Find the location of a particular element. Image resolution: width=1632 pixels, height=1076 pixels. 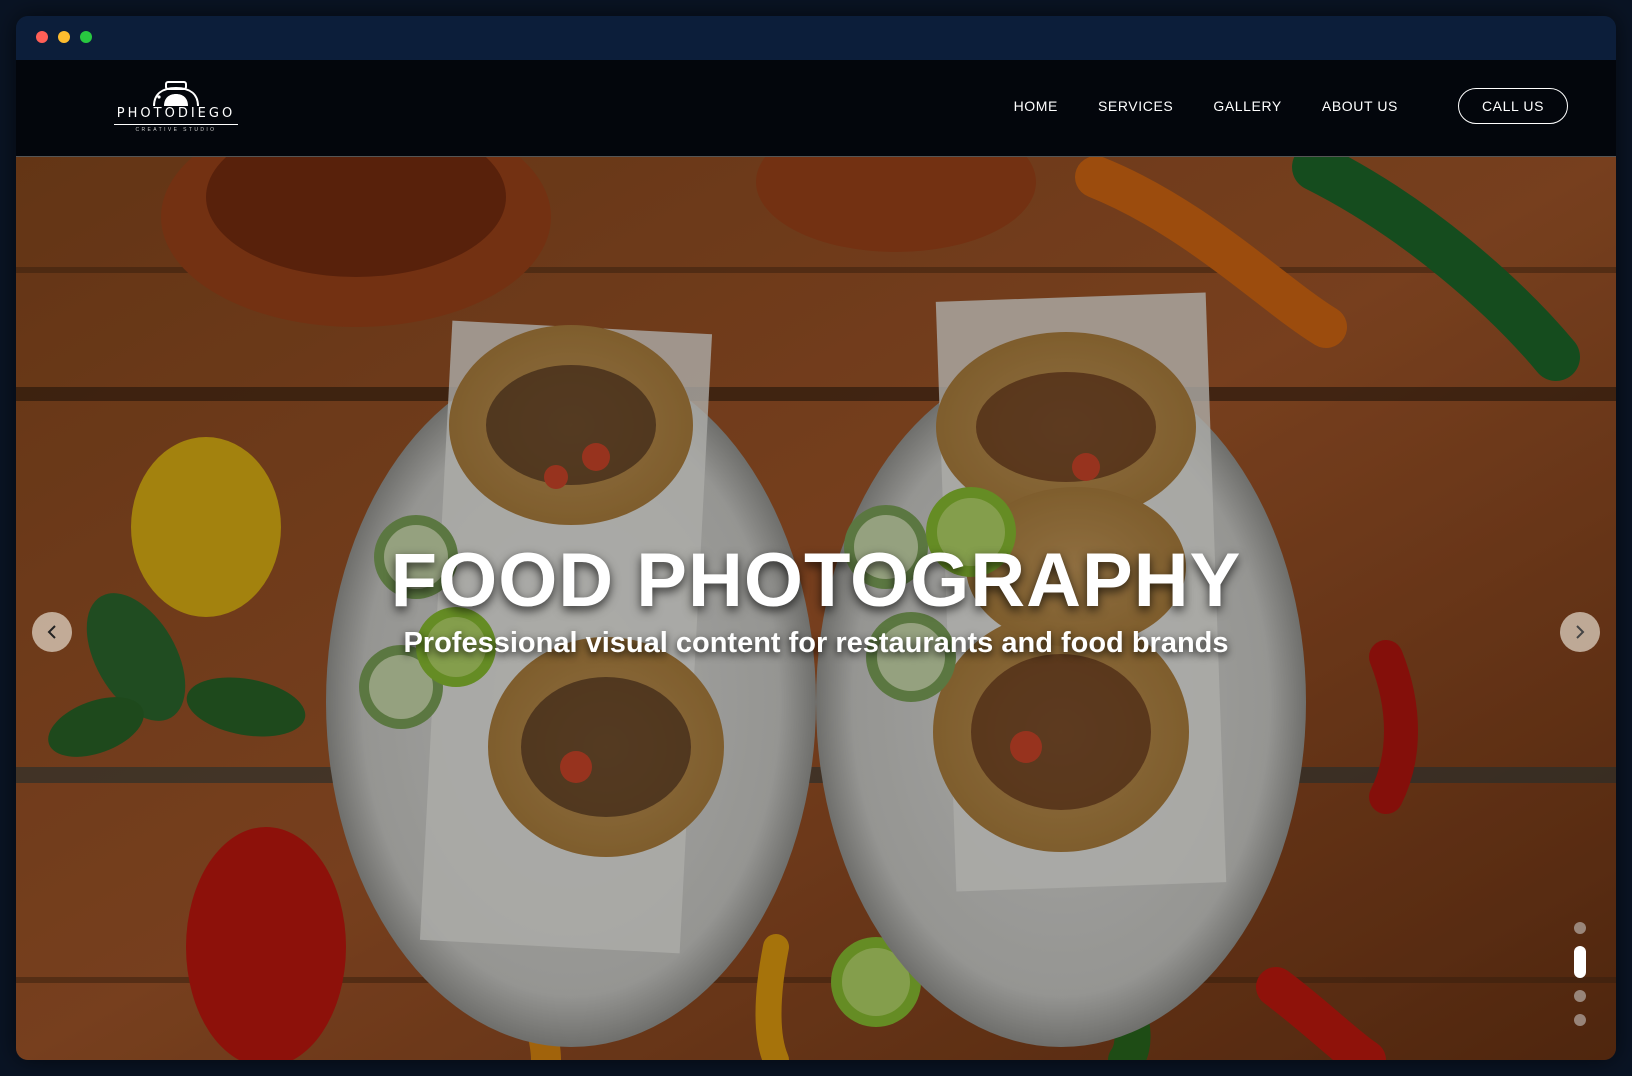

window-titlebar is located at coordinates (816, 38).